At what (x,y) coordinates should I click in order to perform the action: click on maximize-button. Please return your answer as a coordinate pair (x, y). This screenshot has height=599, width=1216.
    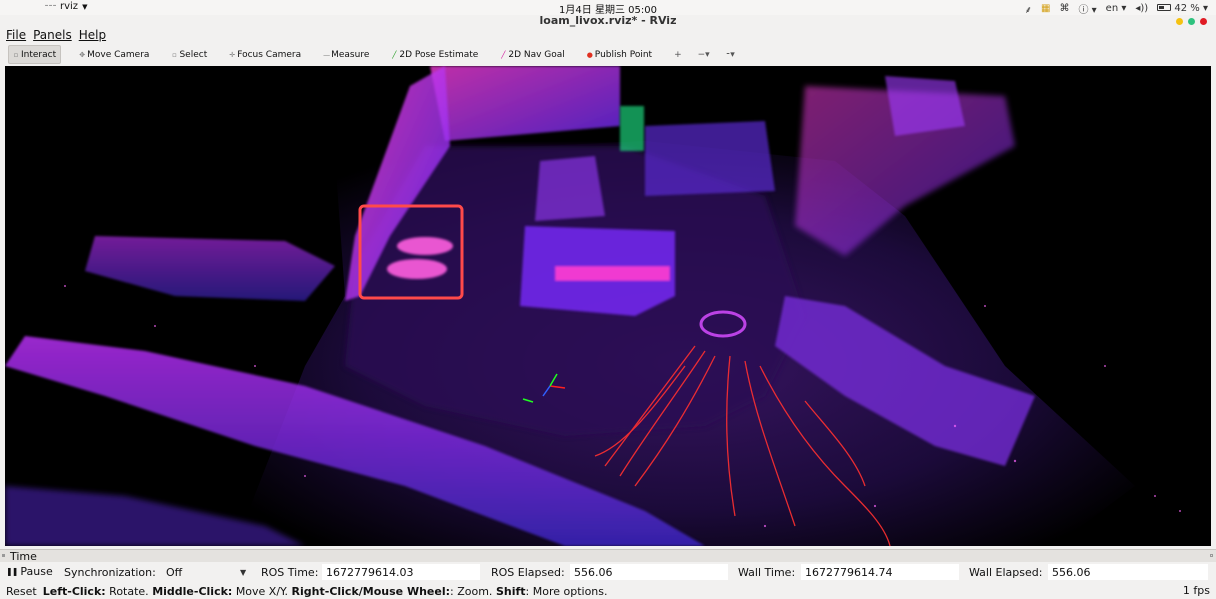
    Looking at the image, I should click on (1191, 21).